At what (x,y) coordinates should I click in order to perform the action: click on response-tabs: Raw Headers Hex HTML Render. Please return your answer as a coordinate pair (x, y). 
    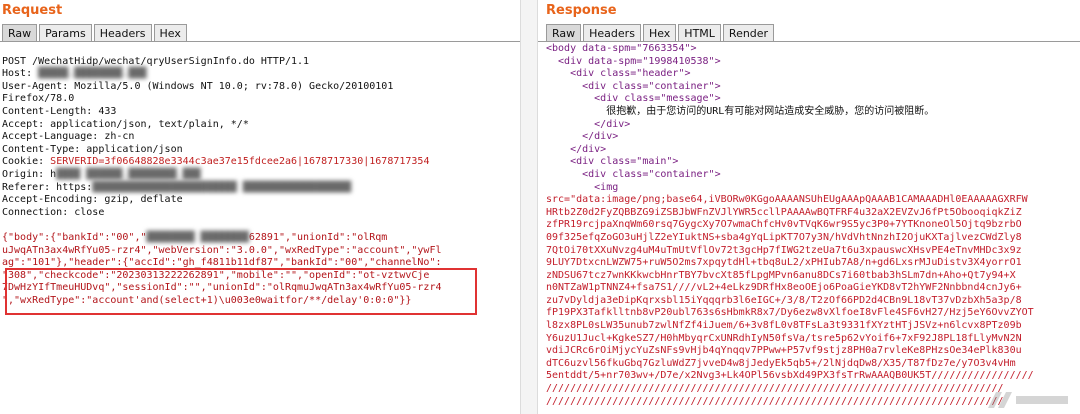
    Looking at the image, I should click on (660, 33).